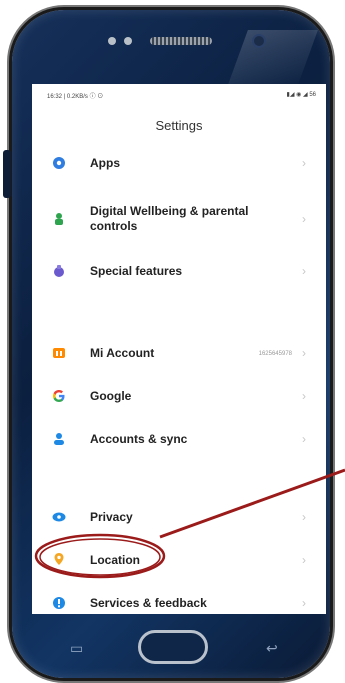  Describe the element at coordinates (59, 559) in the screenshot. I see `location-pin-icon` at that location.